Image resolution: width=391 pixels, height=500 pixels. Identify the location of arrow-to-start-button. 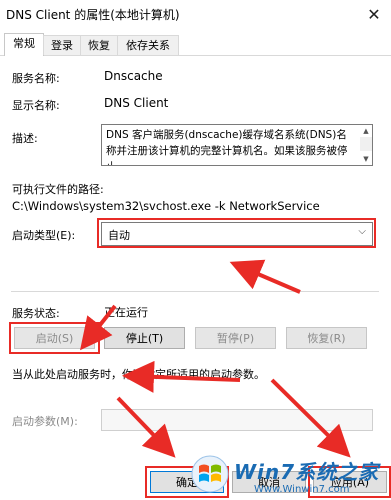
(98, 327).